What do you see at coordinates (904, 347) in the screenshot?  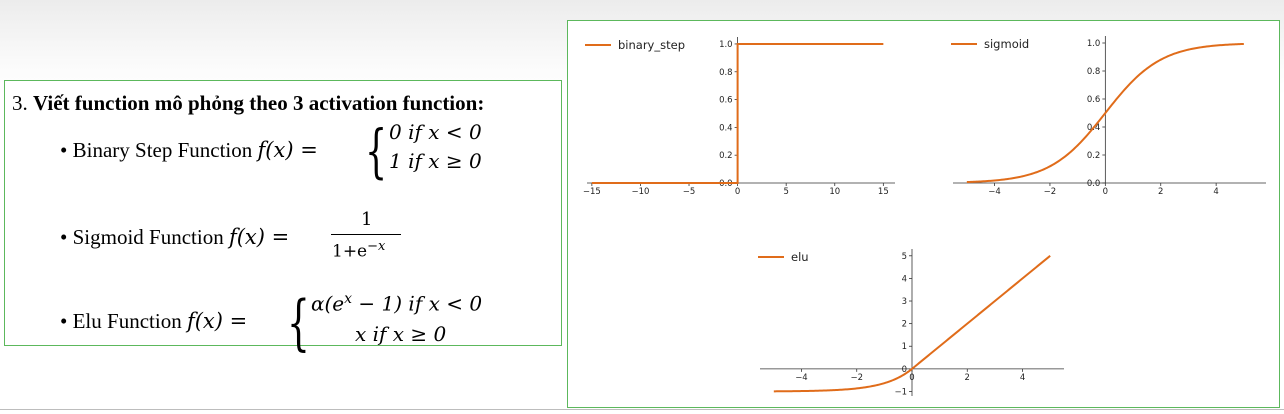 I see `chart-elu-y-tick-label: 1` at bounding box center [904, 347].